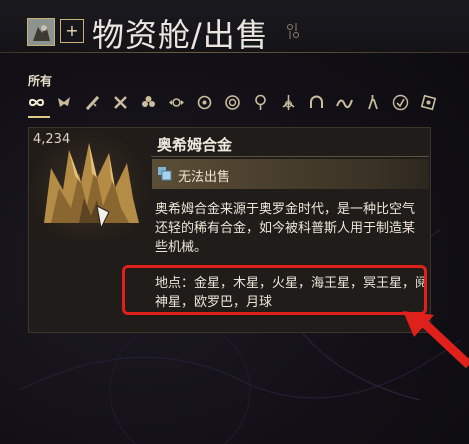  I want to click on sell-status-text: 无法出售, so click(204, 177).